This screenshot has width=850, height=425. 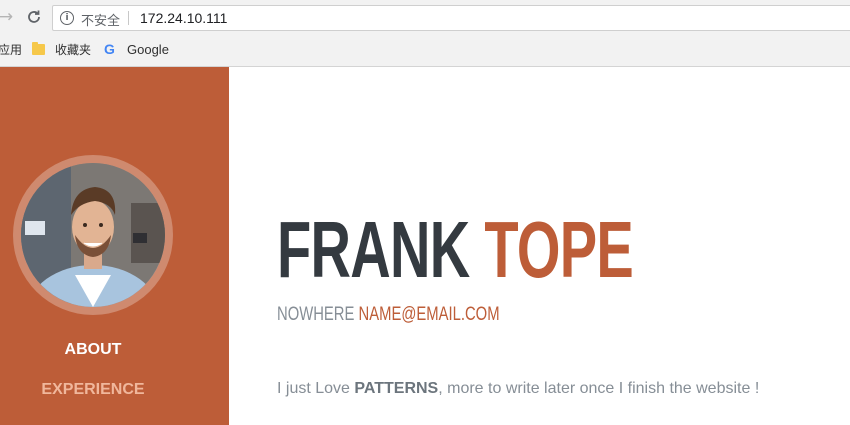 What do you see at coordinates (425, 51) in the screenshot?
I see `bookmarks-bar: 应用 收藏夹 G Google` at bounding box center [425, 51].